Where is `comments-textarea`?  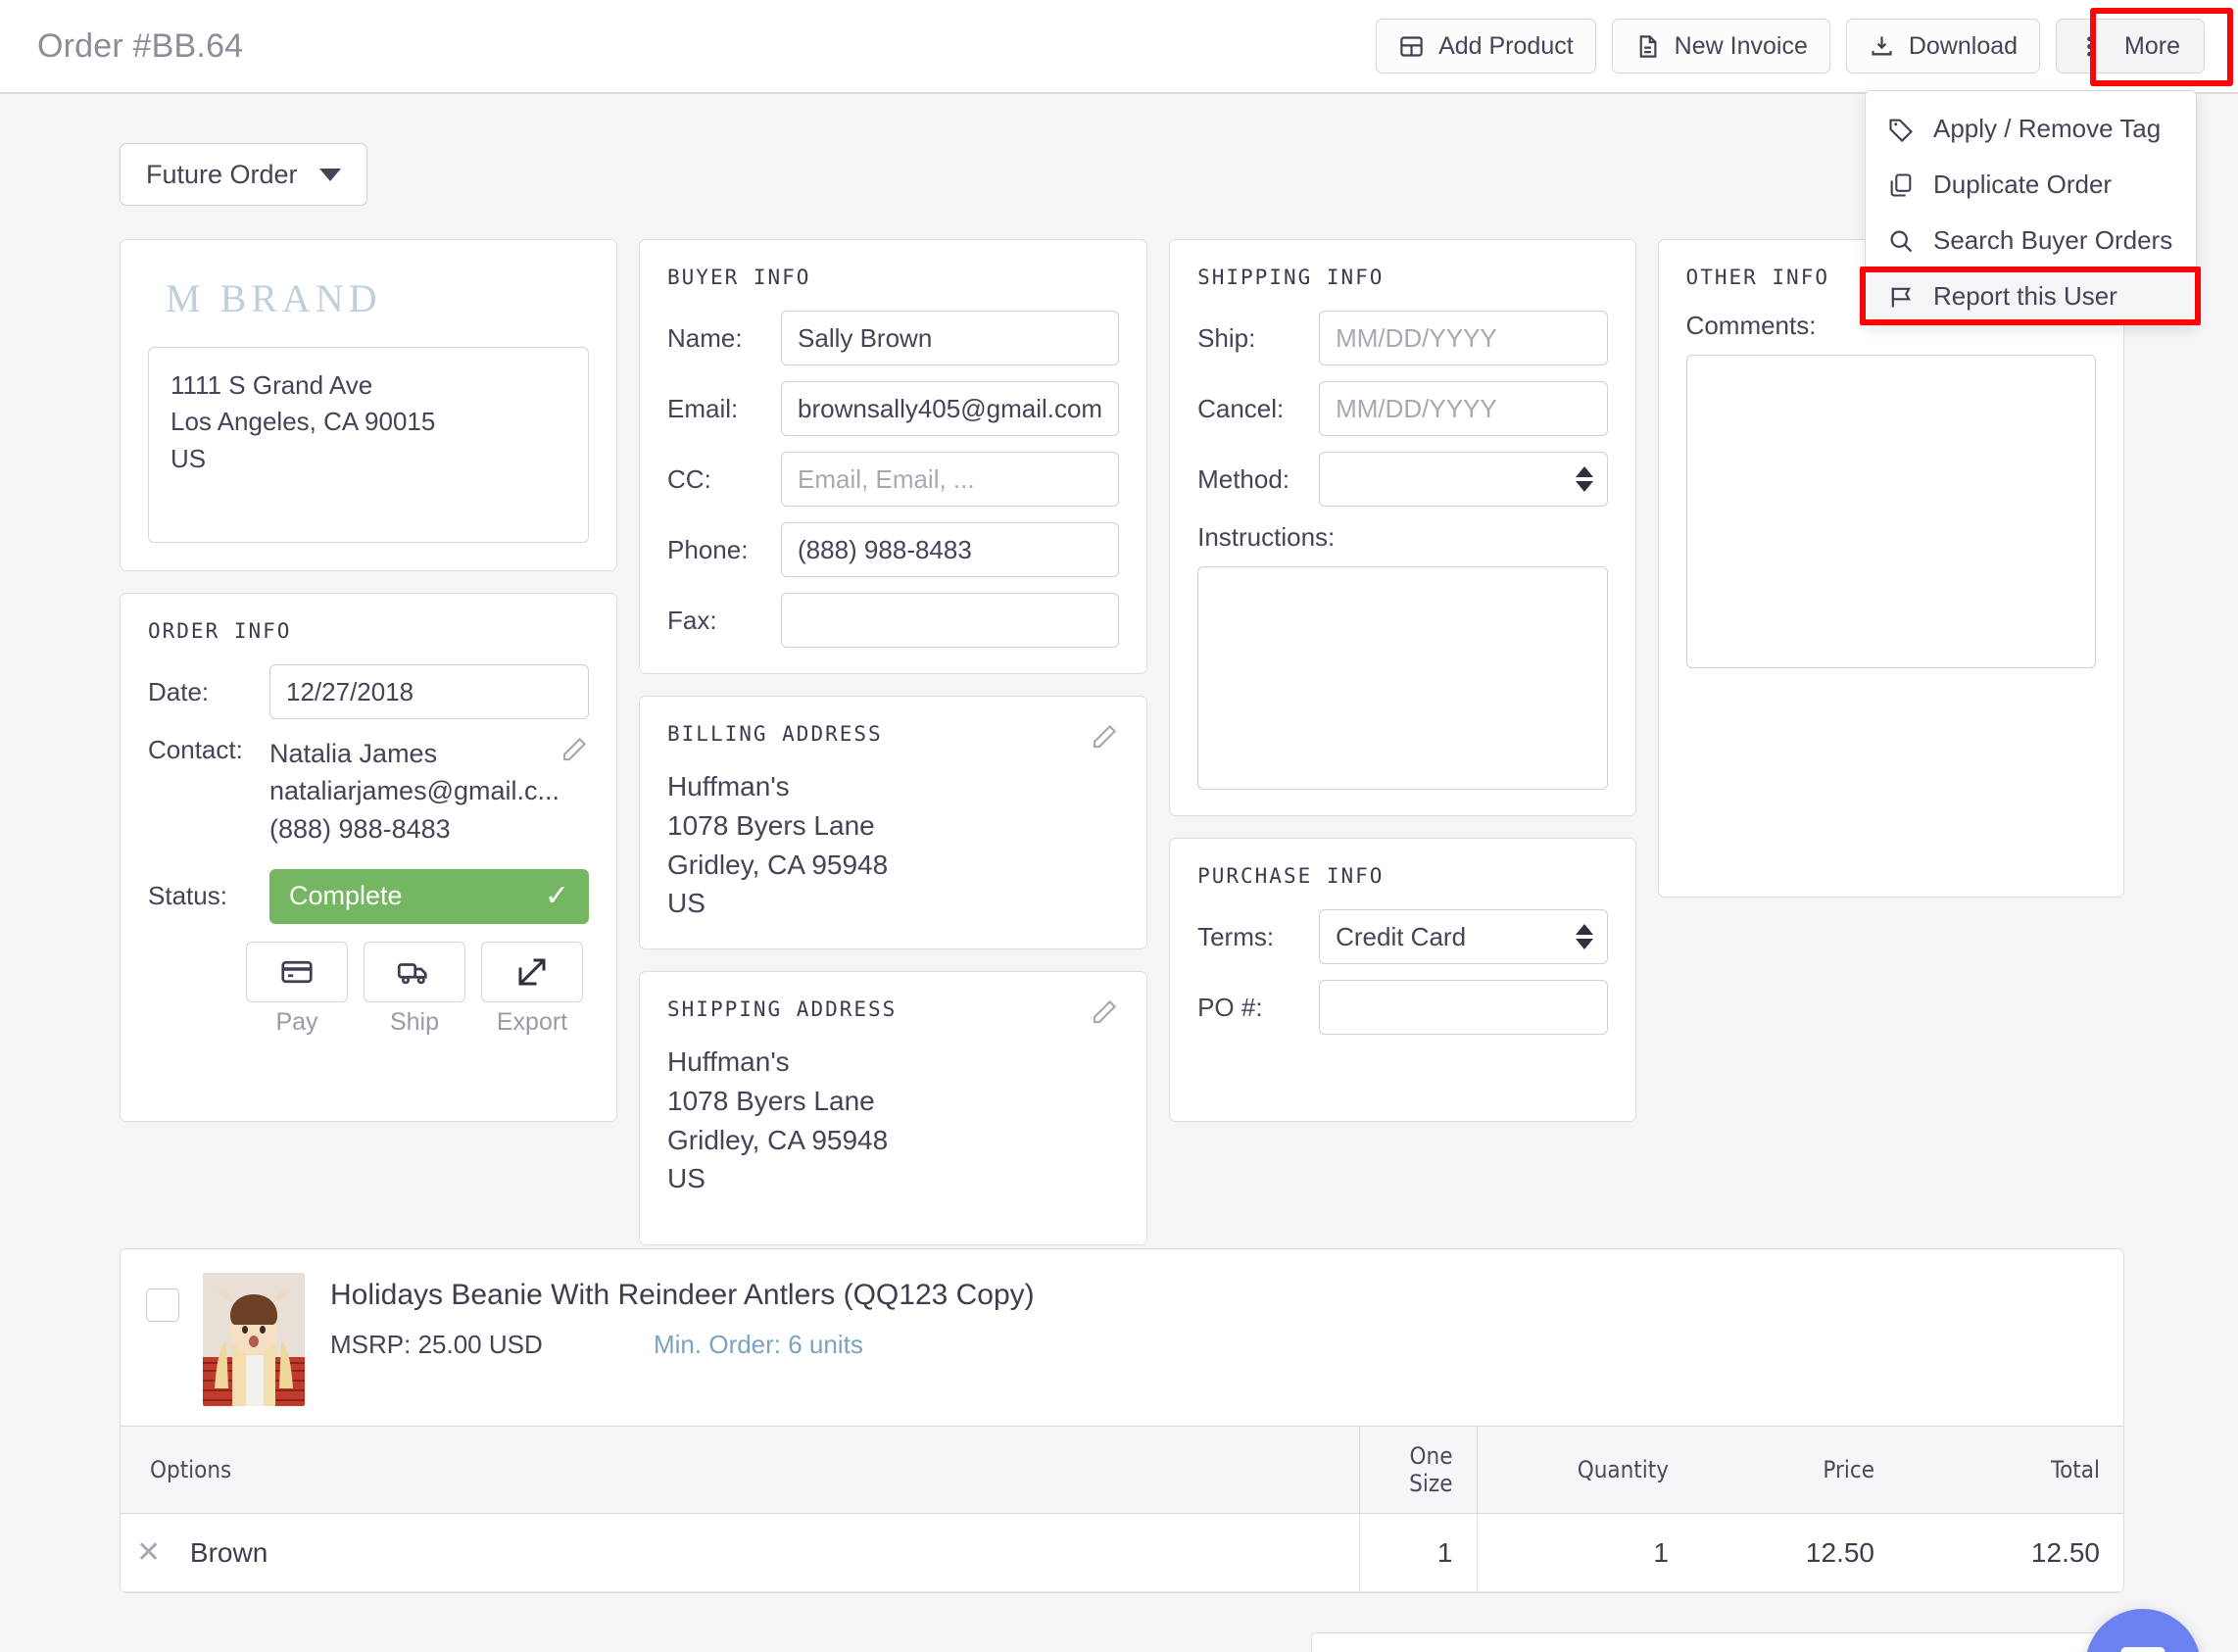
comments-textarea is located at coordinates (1890, 512).